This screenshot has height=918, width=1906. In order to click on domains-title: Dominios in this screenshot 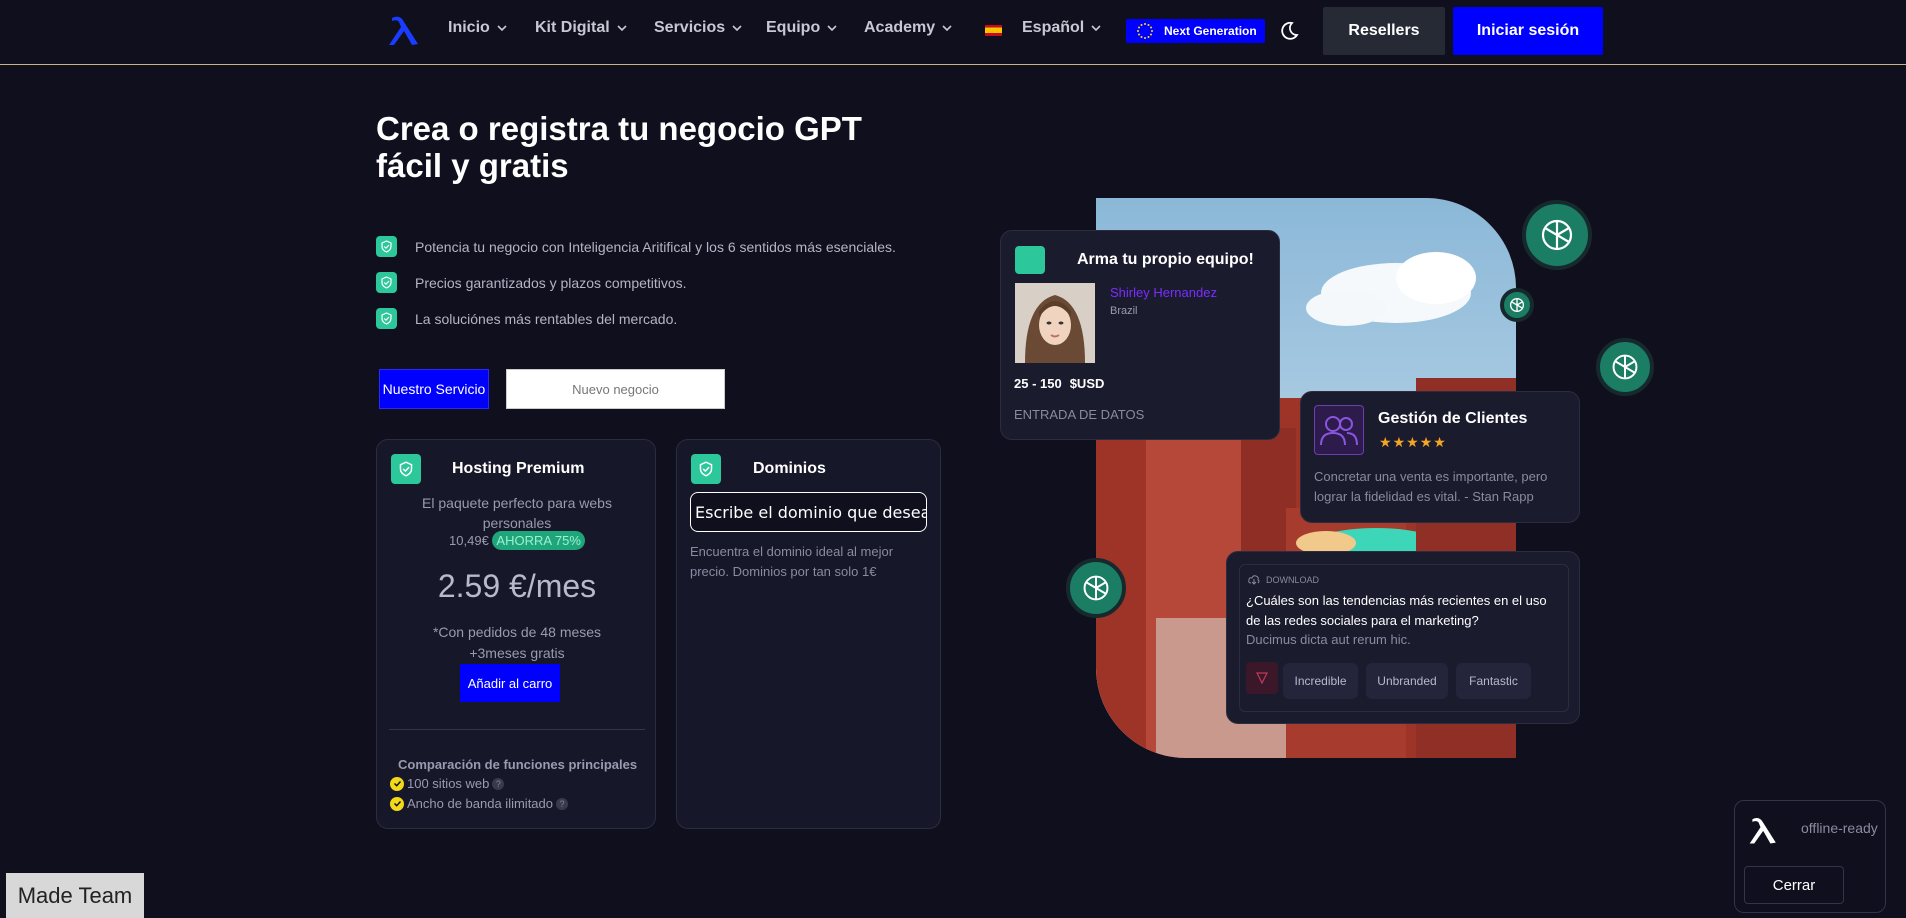, I will do `click(789, 468)`.